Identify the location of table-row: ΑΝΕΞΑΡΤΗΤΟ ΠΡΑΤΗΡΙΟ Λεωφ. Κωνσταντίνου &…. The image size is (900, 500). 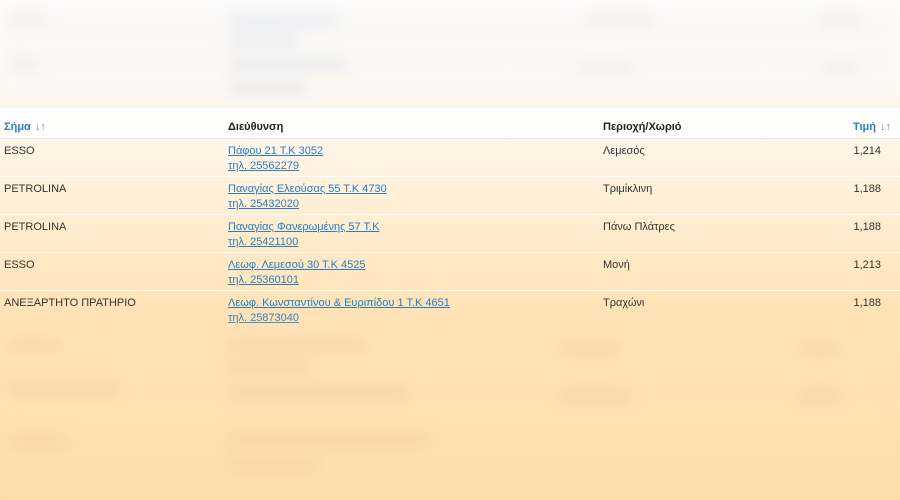
(450, 310).